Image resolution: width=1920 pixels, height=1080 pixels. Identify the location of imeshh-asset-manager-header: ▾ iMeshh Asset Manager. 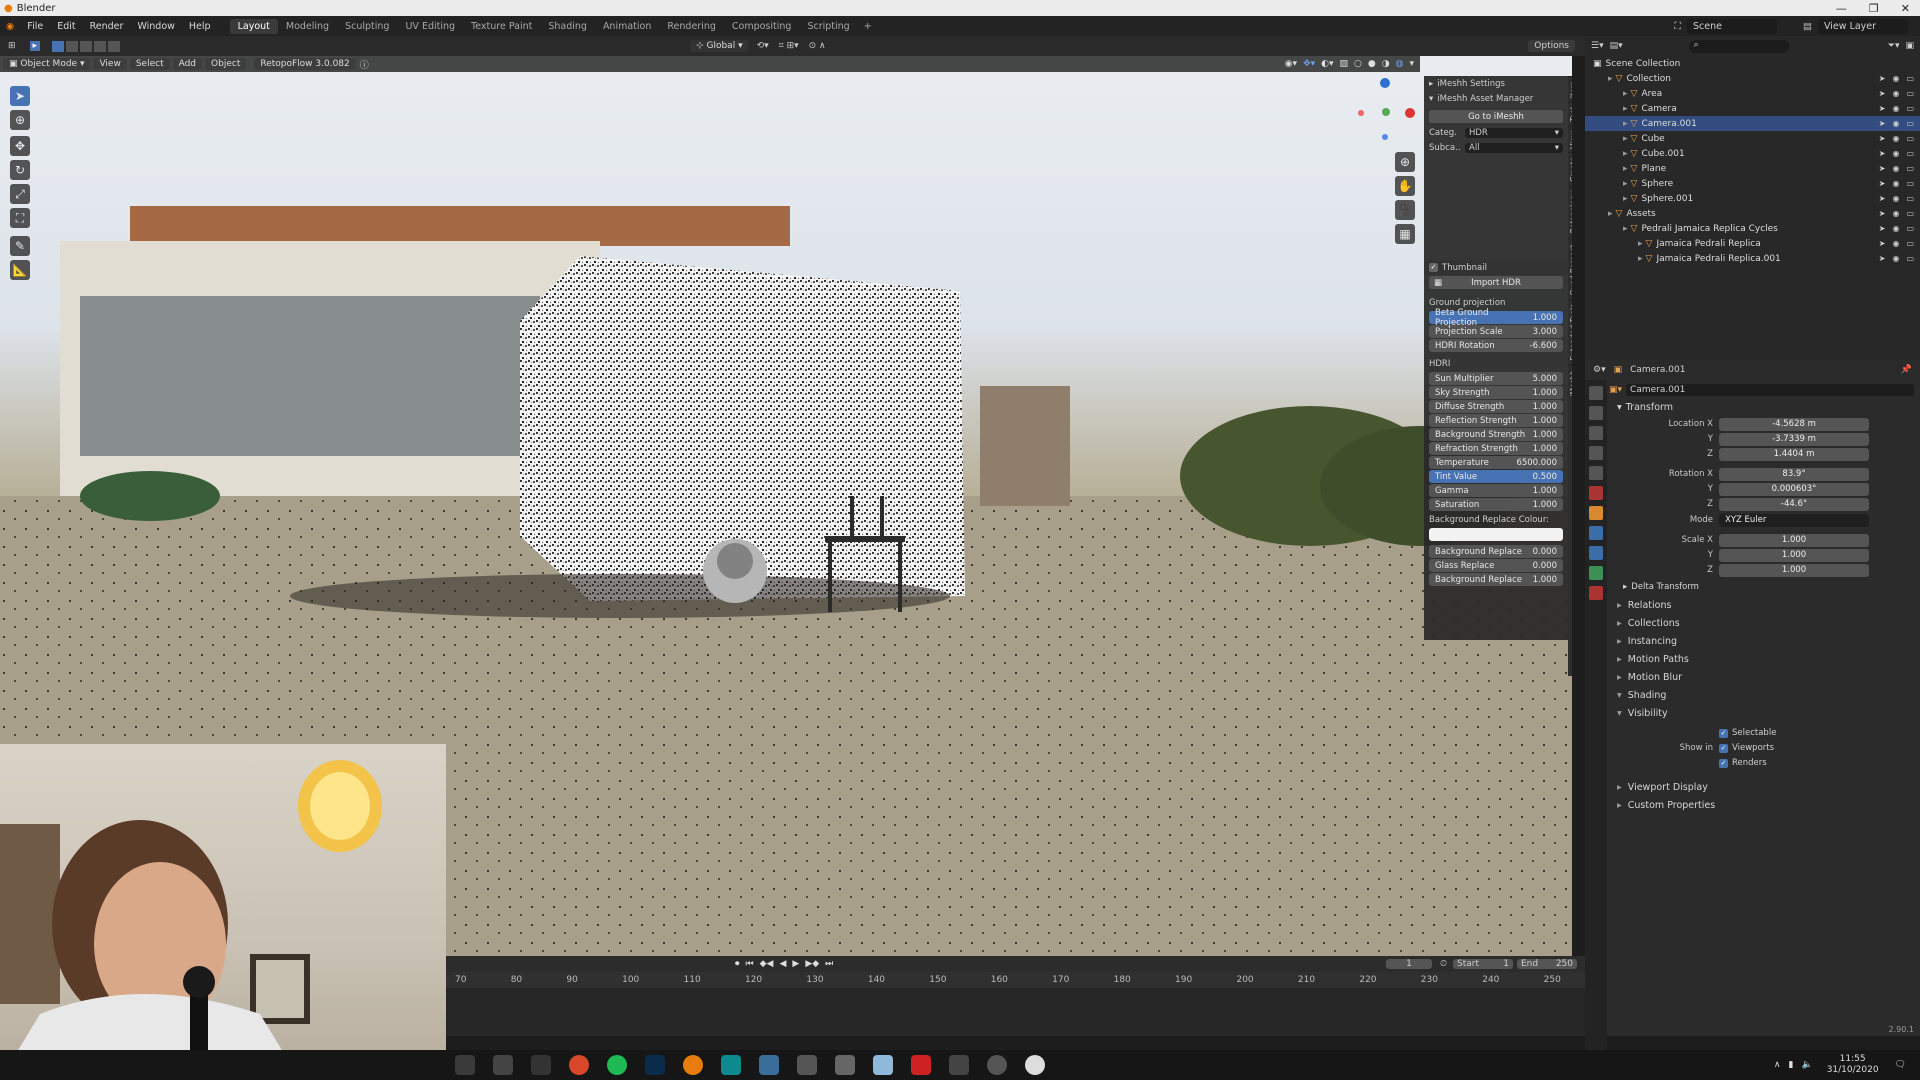
(1496, 98).